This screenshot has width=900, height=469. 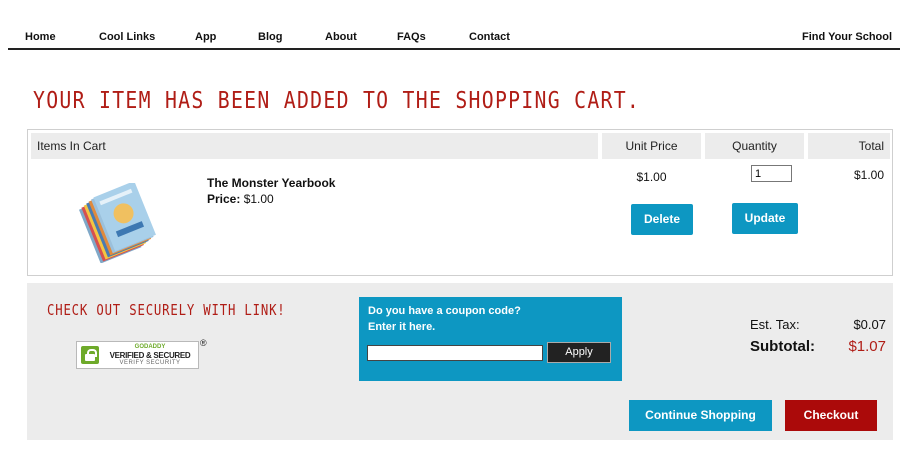 I want to click on product-price-label: Price:, so click(x=224, y=199).